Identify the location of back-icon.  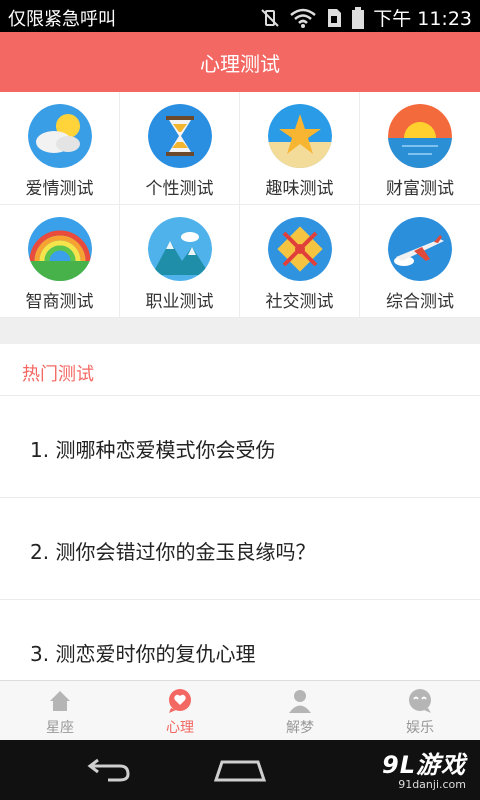
(108, 770).